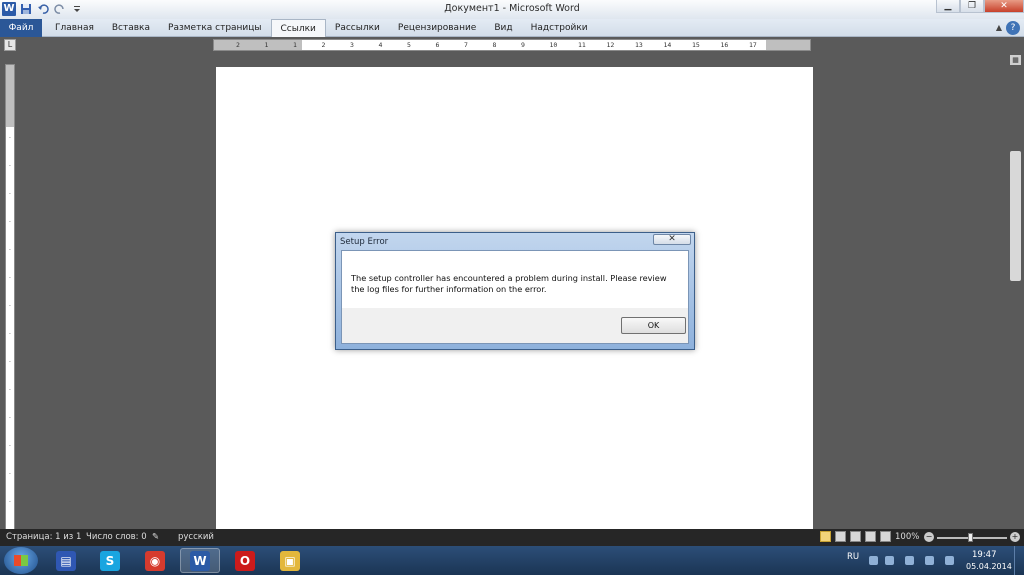 This screenshot has height=575, width=1024. Describe the element at coordinates (466, 45) in the screenshot. I see `ruler-tick: 7` at that location.